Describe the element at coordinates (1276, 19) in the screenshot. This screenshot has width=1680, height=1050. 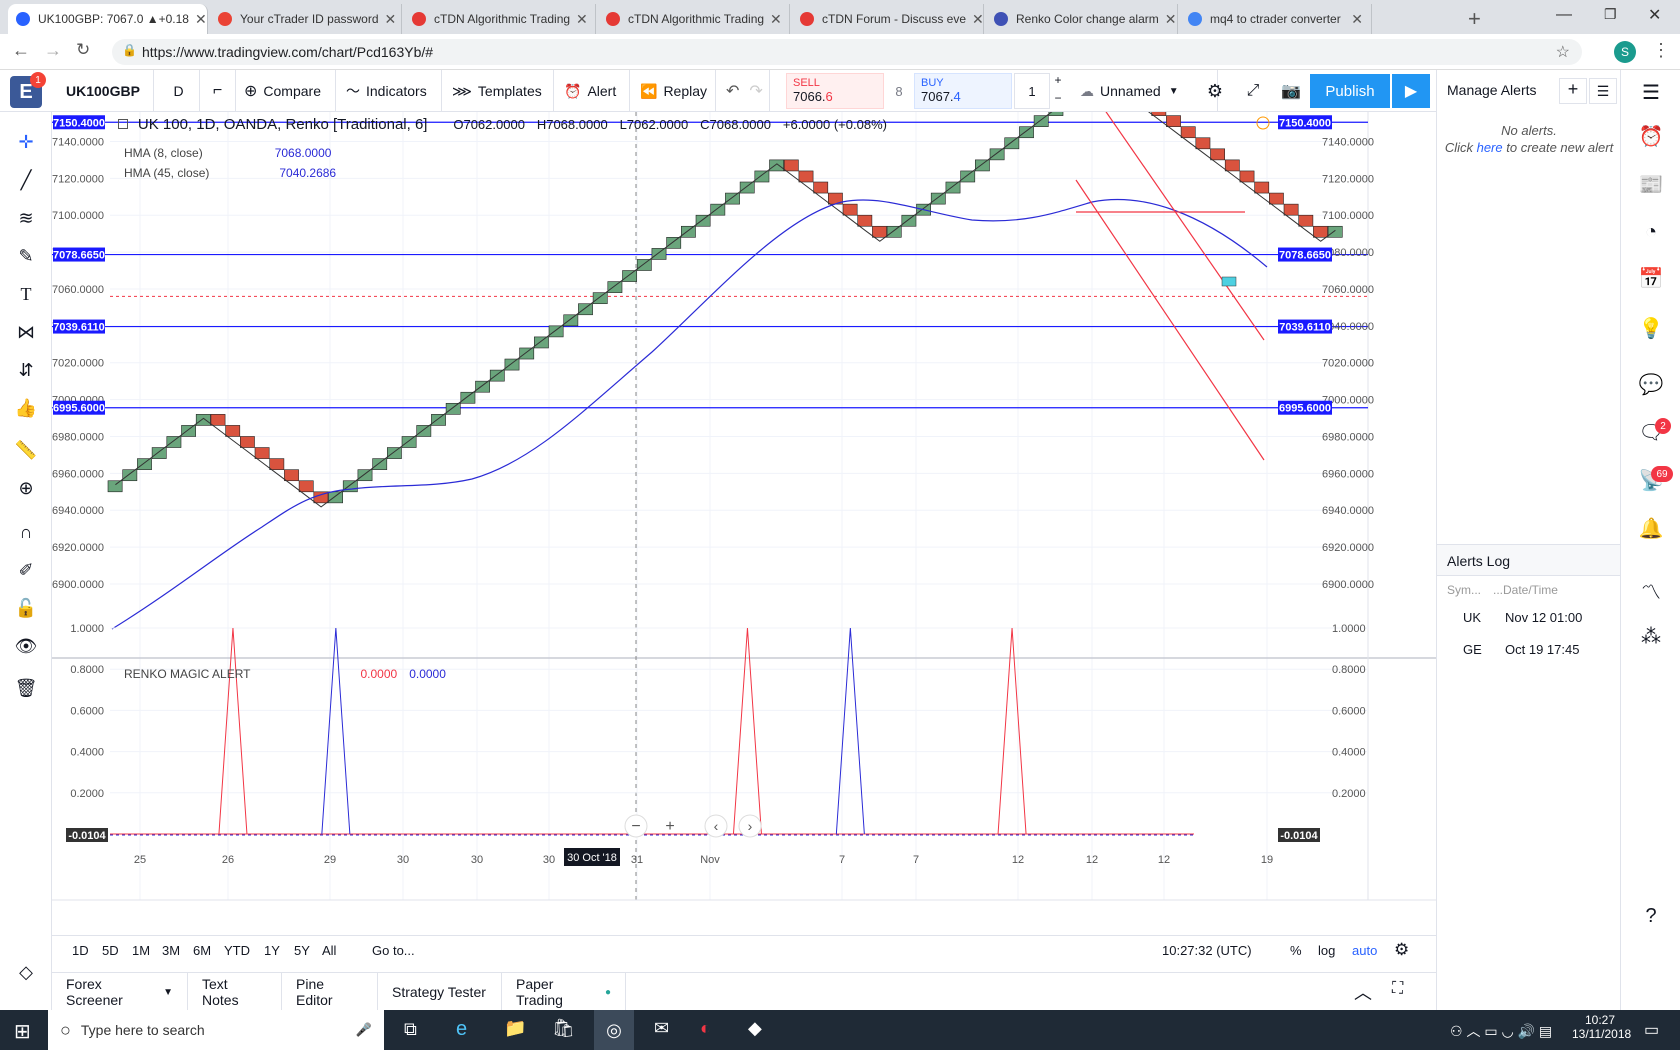
I see `browser-tab-7: mq4 to ctrader converter ✕` at that location.